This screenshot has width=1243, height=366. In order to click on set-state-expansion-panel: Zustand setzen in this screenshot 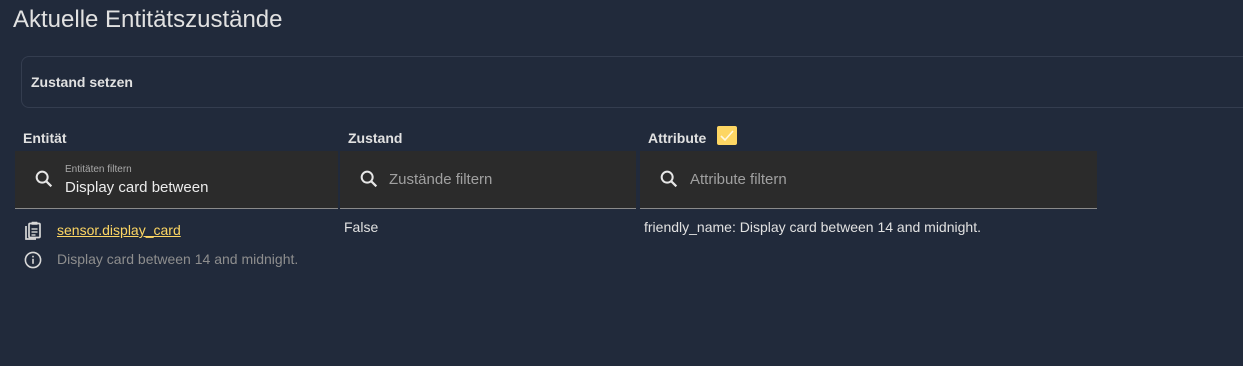, I will do `click(632, 82)`.